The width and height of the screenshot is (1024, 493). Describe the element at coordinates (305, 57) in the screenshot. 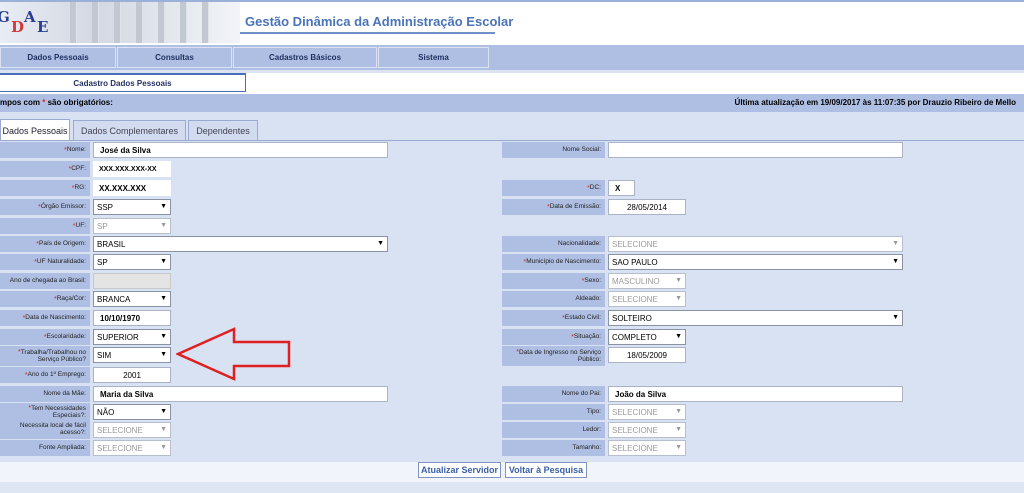

I see `nav-cadastros-basicos: Cadastros Básicos` at that location.